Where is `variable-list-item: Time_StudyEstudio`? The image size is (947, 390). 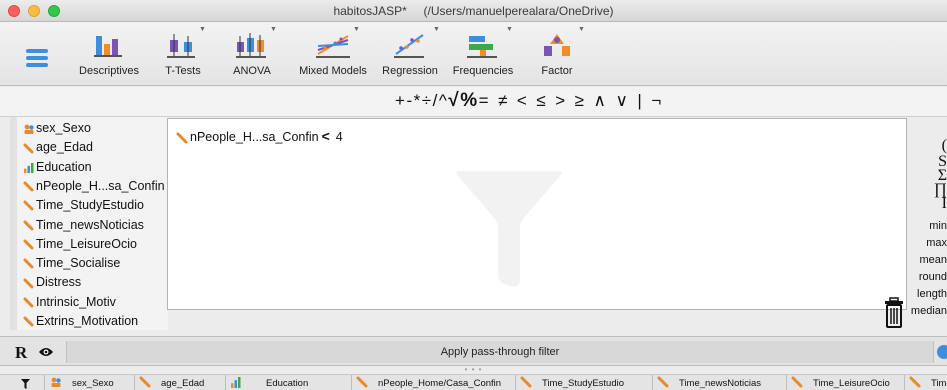
variable-list-item: Time_StudyEstudio is located at coordinates (83, 207).